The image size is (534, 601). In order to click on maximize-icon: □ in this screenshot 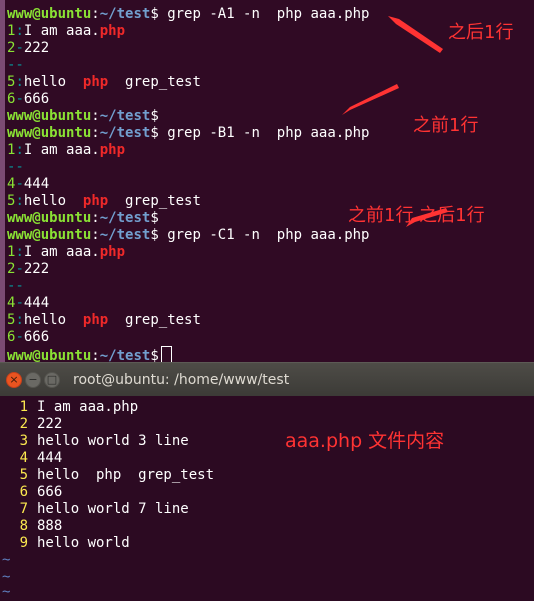, I will do `click(52, 379)`.